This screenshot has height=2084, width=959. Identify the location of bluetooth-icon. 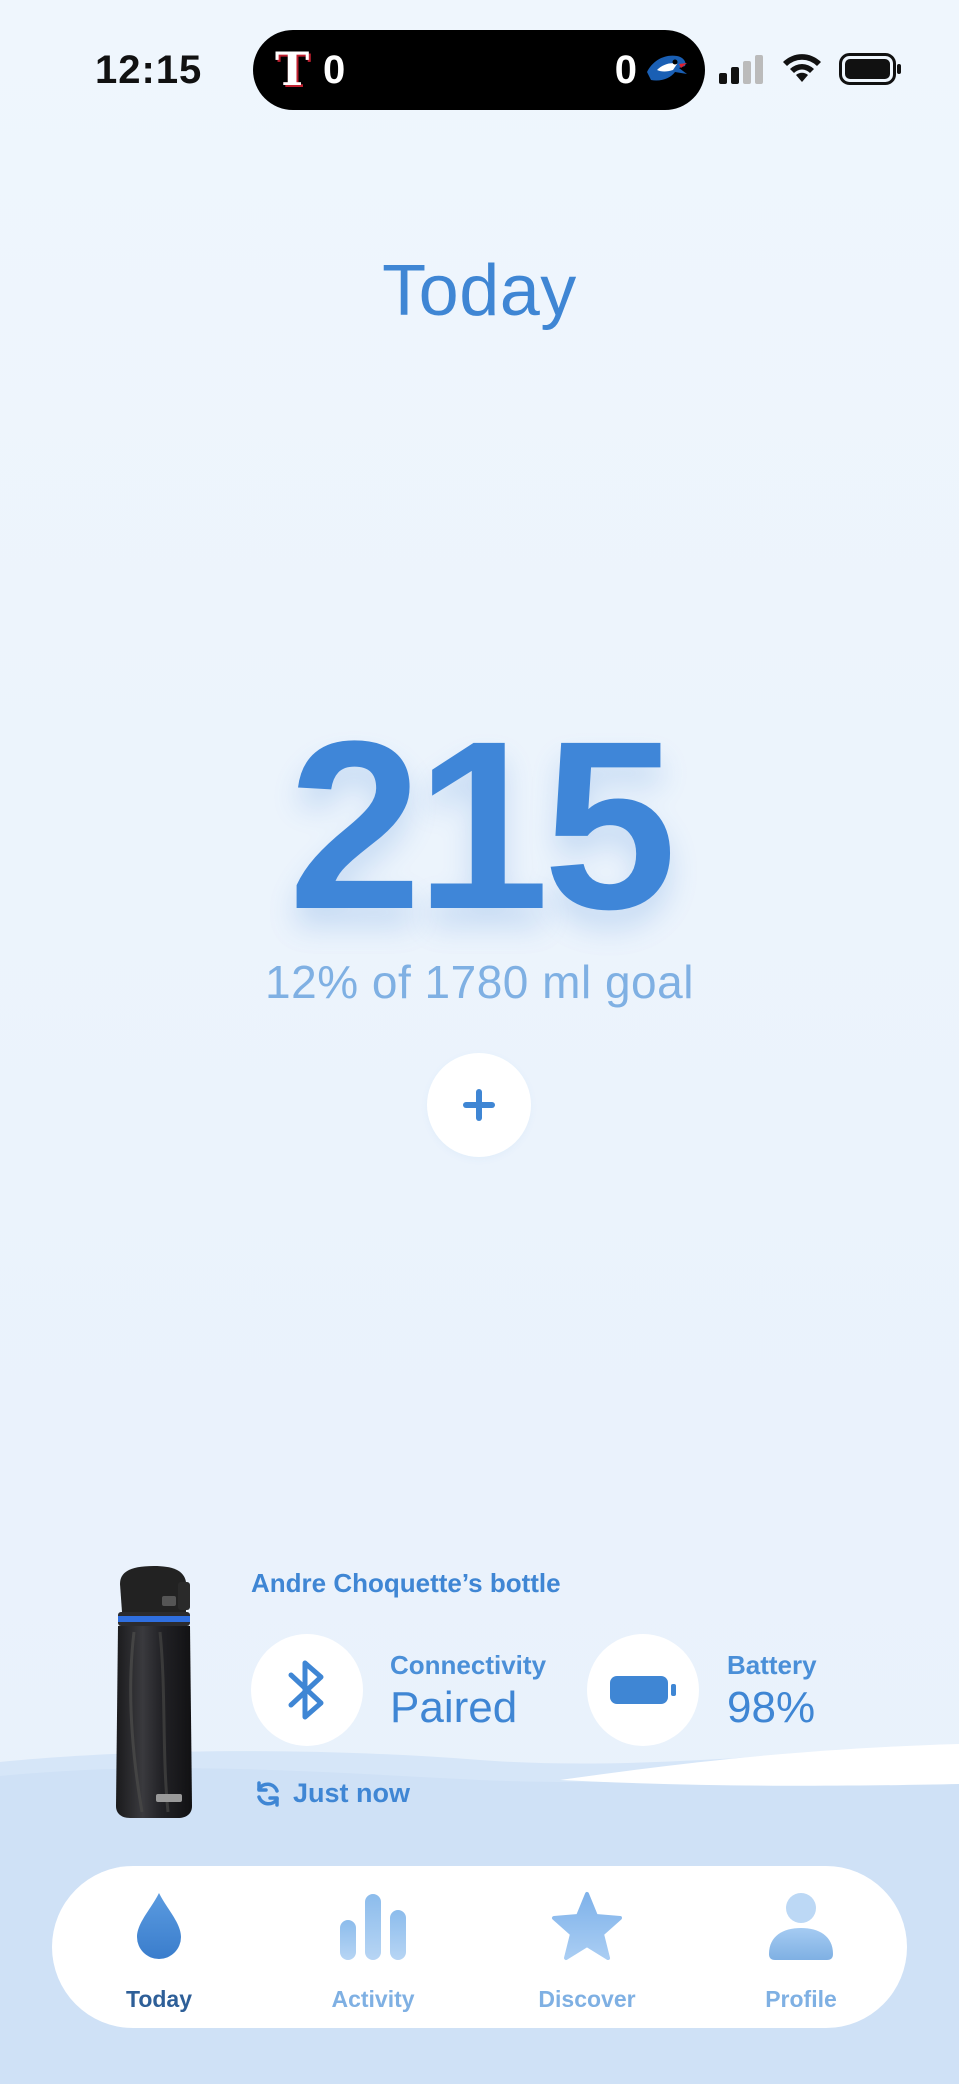
(306, 1690).